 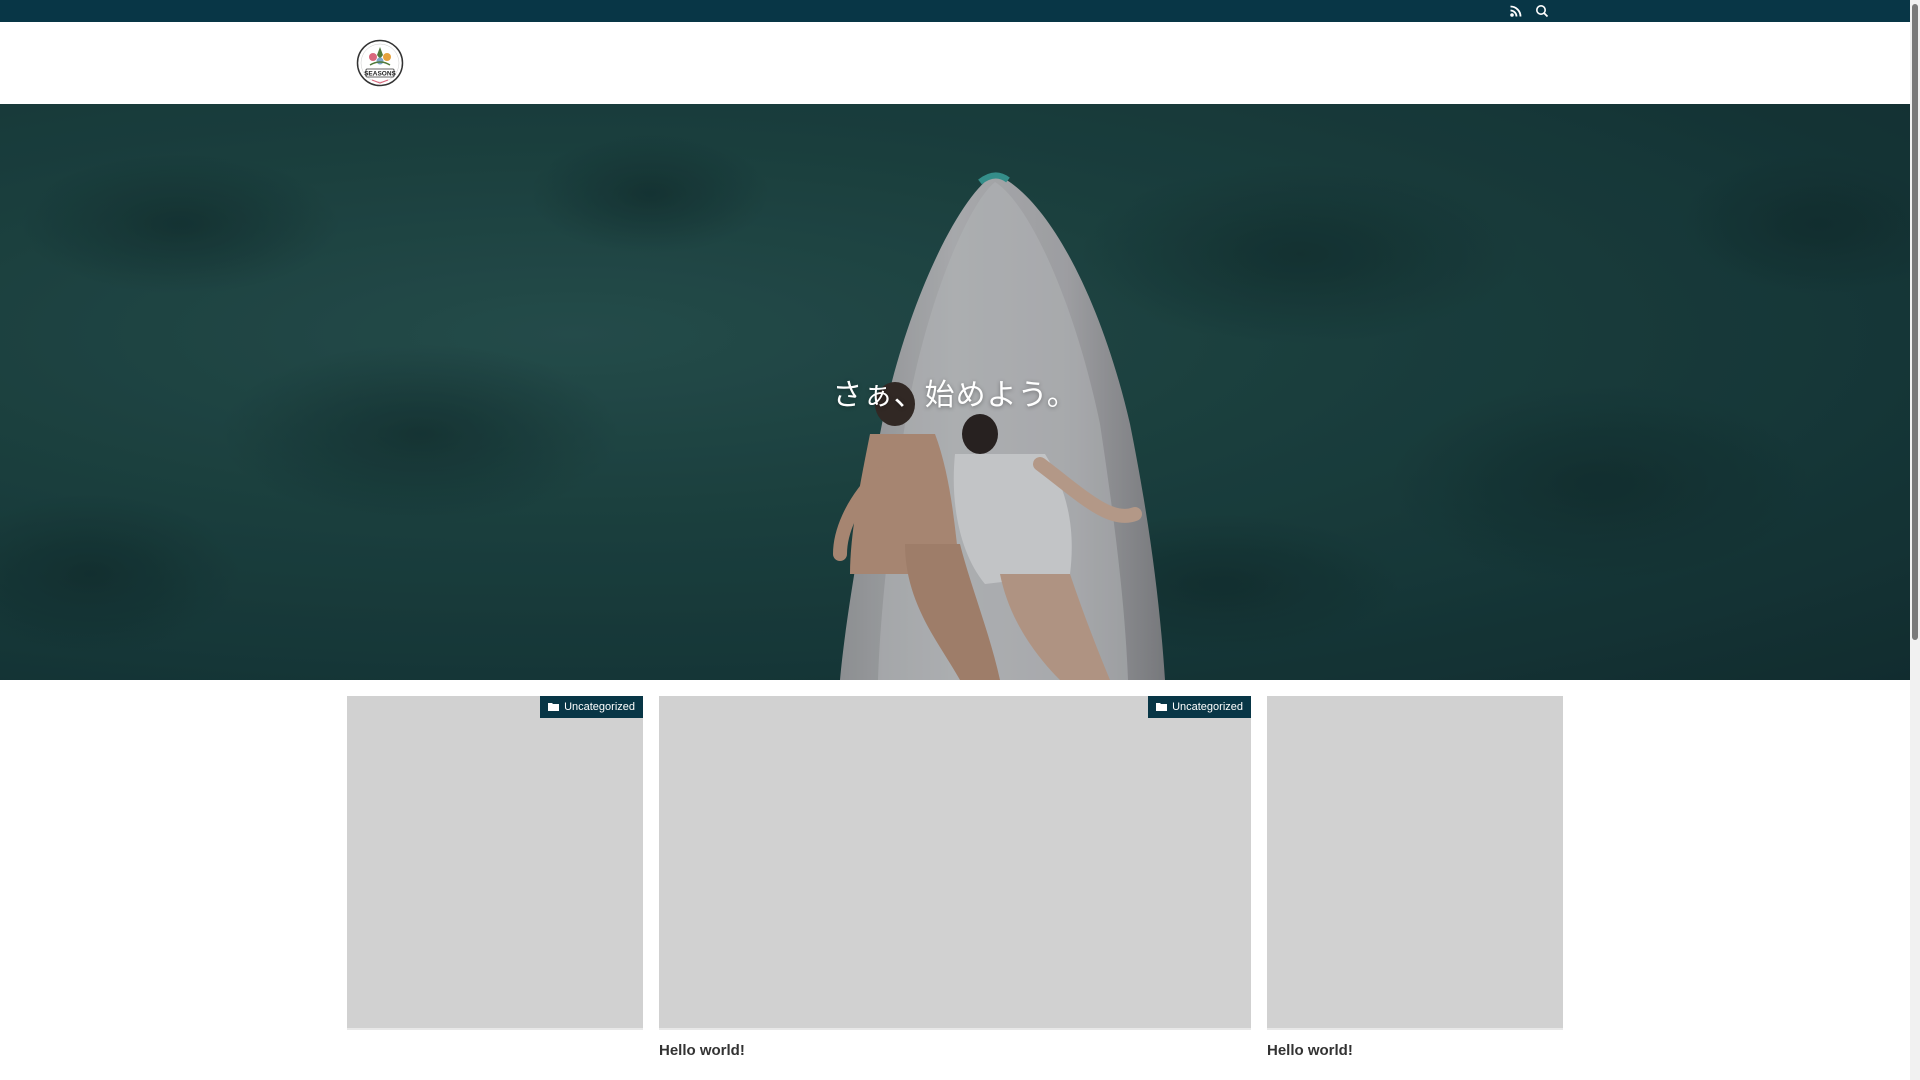 What do you see at coordinates (380, 74) in the screenshot?
I see `logo-text: SEASONS` at bounding box center [380, 74].